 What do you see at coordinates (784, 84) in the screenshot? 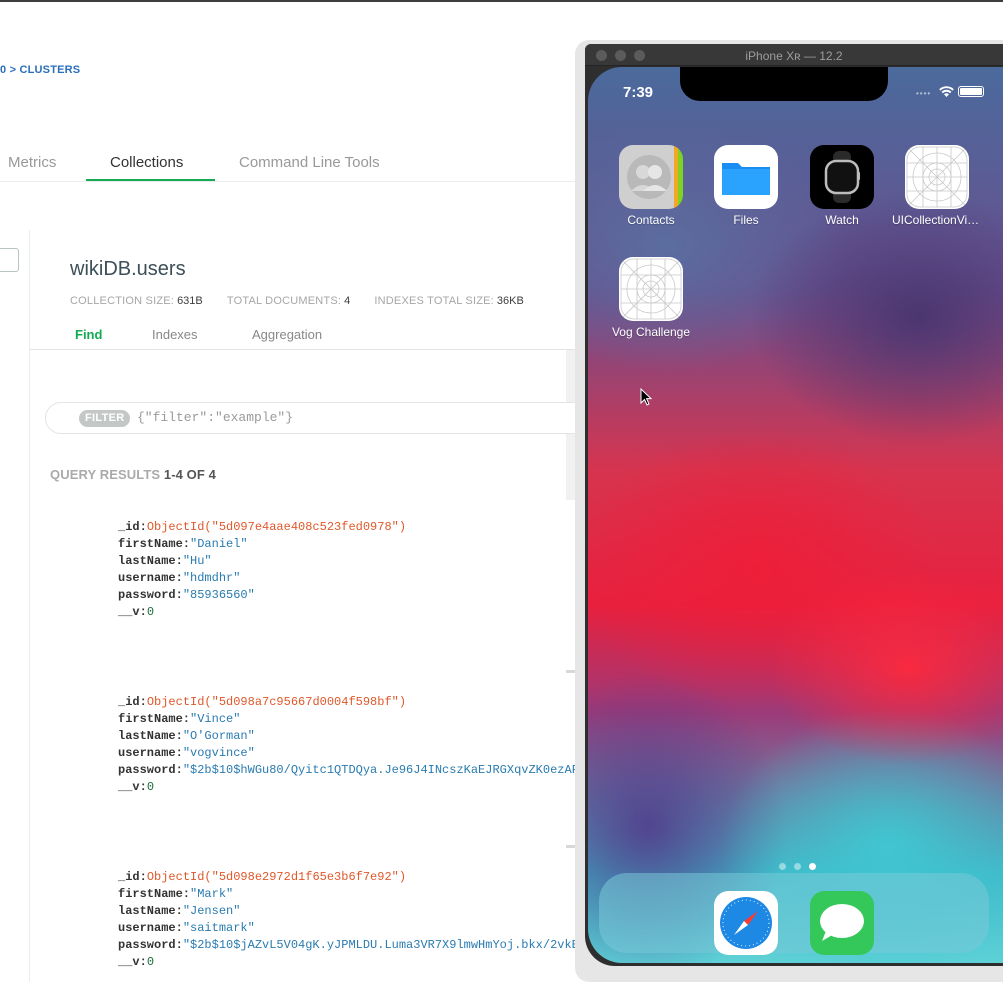
I see `device-notch` at bounding box center [784, 84].